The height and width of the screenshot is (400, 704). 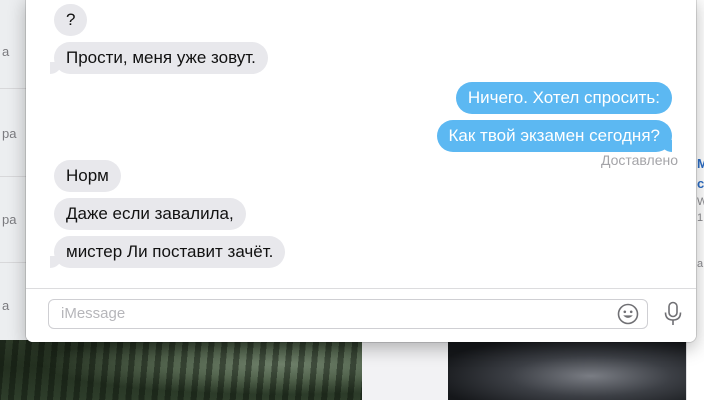 I want to click on background-left-window: а ра ра а, so click(x=14, y=170).